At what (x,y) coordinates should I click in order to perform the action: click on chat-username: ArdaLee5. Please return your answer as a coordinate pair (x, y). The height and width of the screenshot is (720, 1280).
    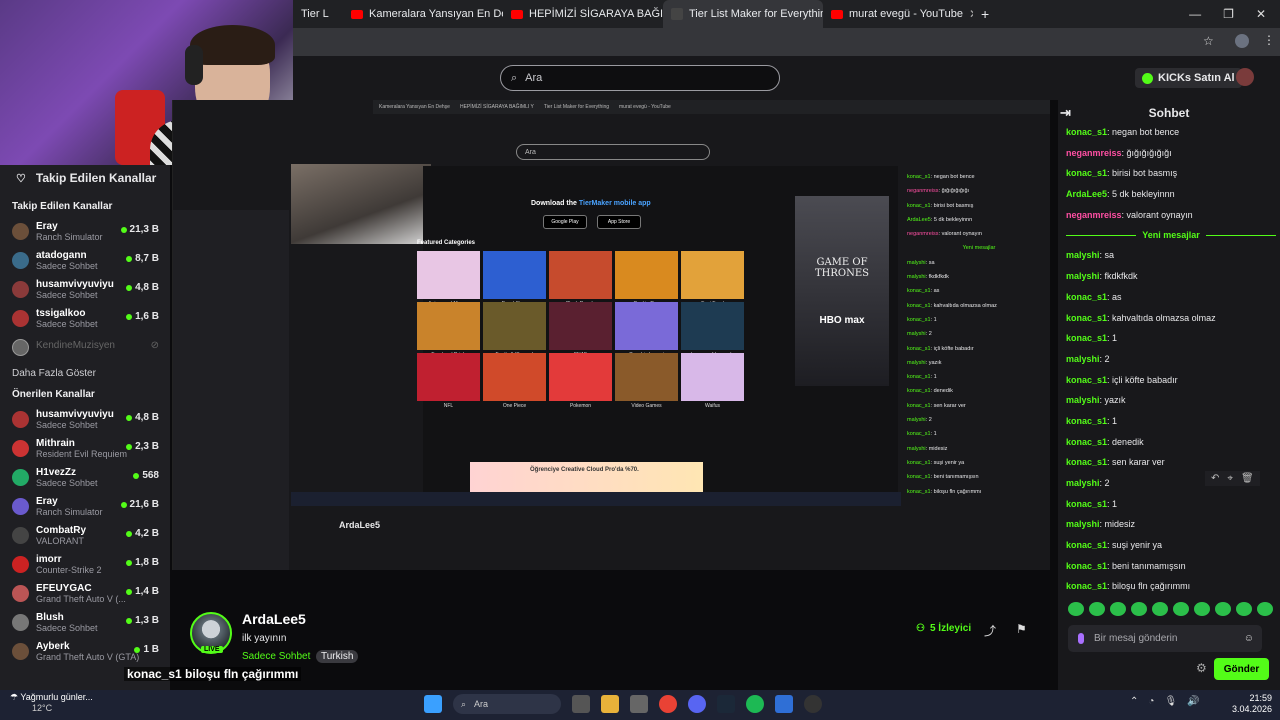
    Looking at the image, I should click on (1086, 194).